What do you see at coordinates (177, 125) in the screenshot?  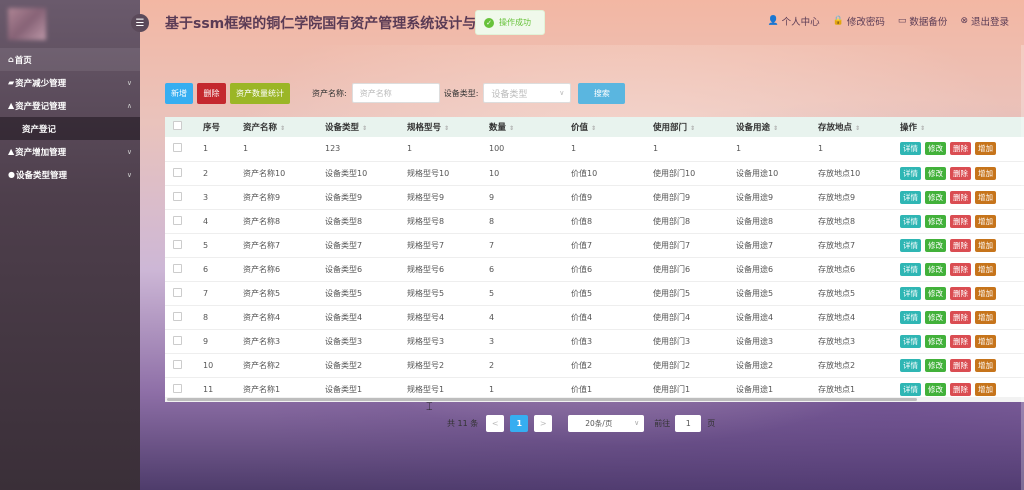 I see `select-all-checkbox` at bounding box center [177, 125].